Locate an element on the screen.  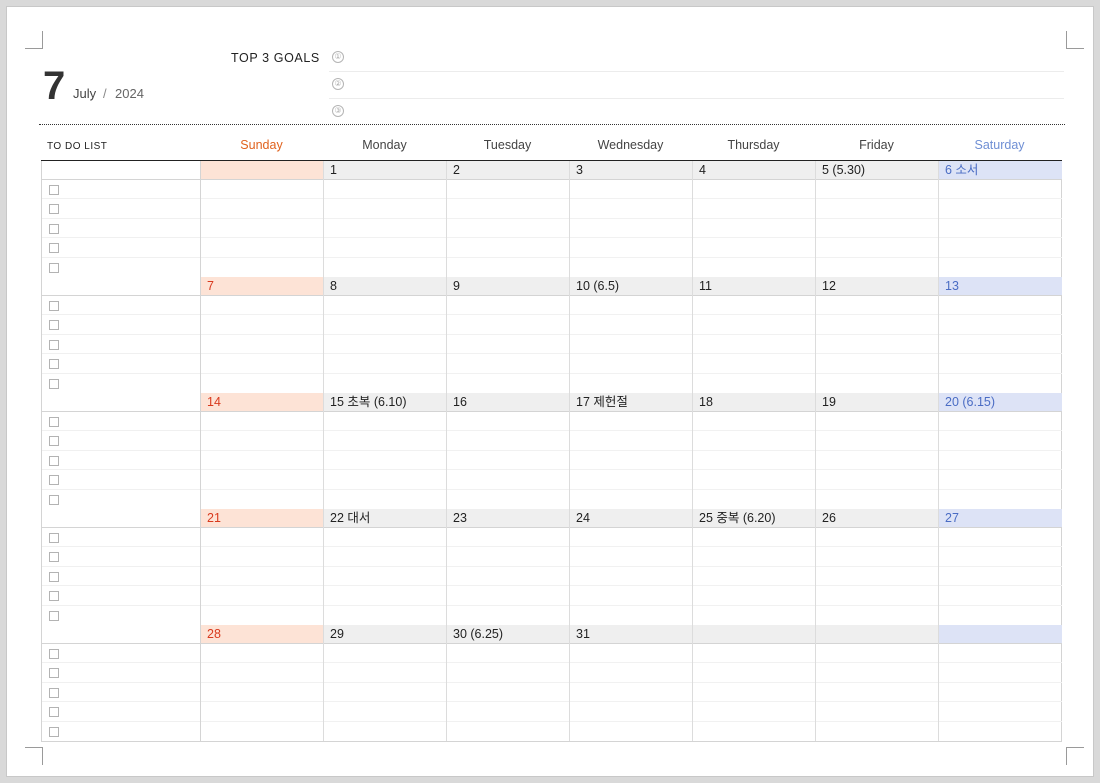
day-cell-monday: 29 is located at coordinates (385, 683).